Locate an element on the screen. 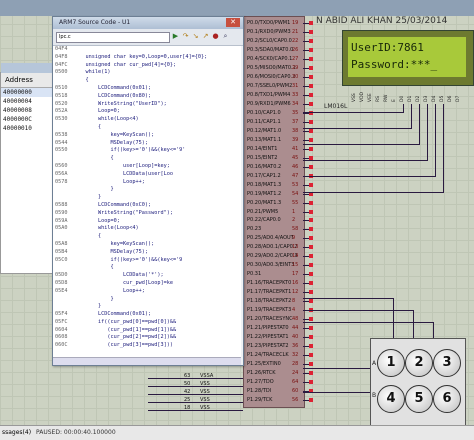 The height and width of the screenshot is (440, 474). close-icon: ✕ is located at coordinates (233, 22).